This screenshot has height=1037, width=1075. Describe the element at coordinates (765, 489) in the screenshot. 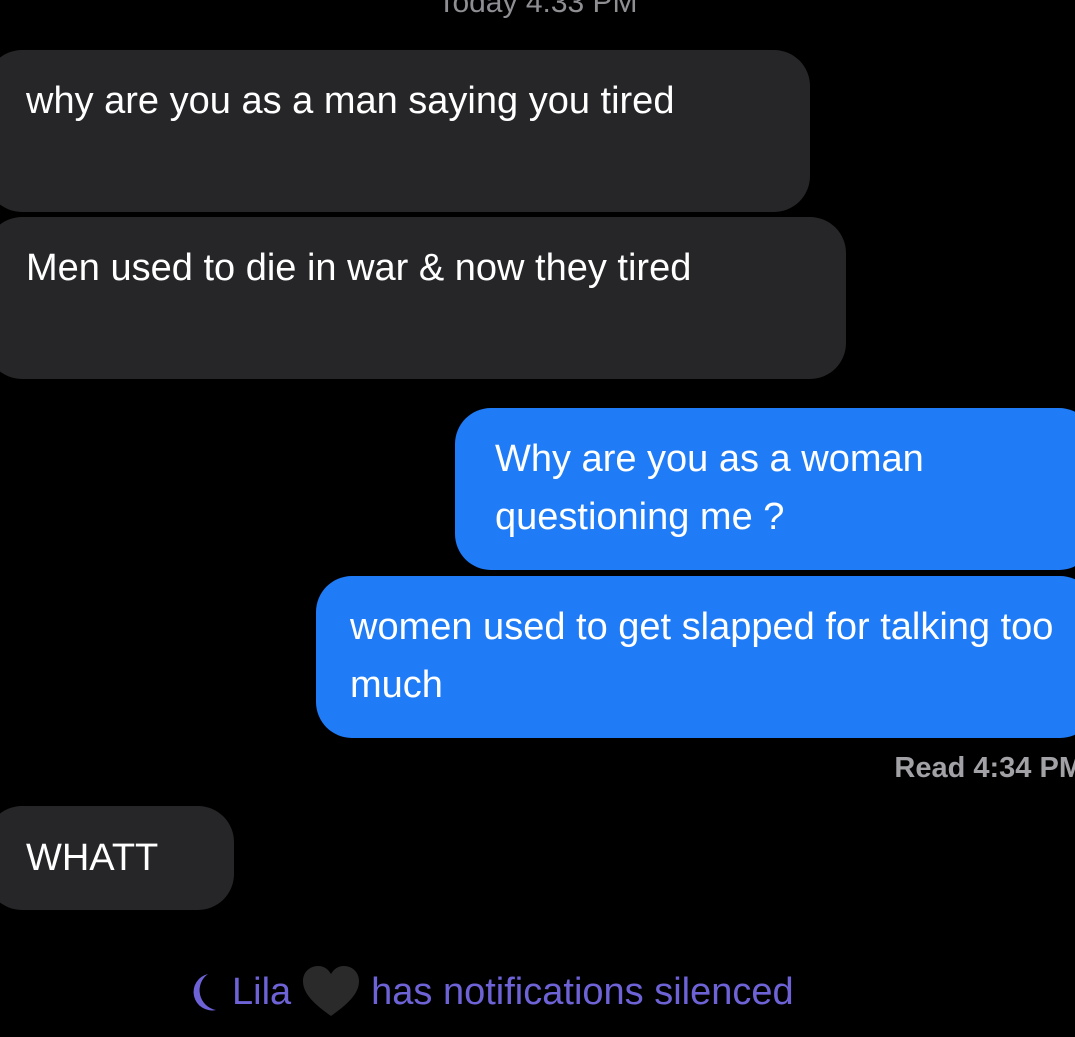

I see `message-bubble-outgoing: Why are you as a woman questioning me ?` at that location.